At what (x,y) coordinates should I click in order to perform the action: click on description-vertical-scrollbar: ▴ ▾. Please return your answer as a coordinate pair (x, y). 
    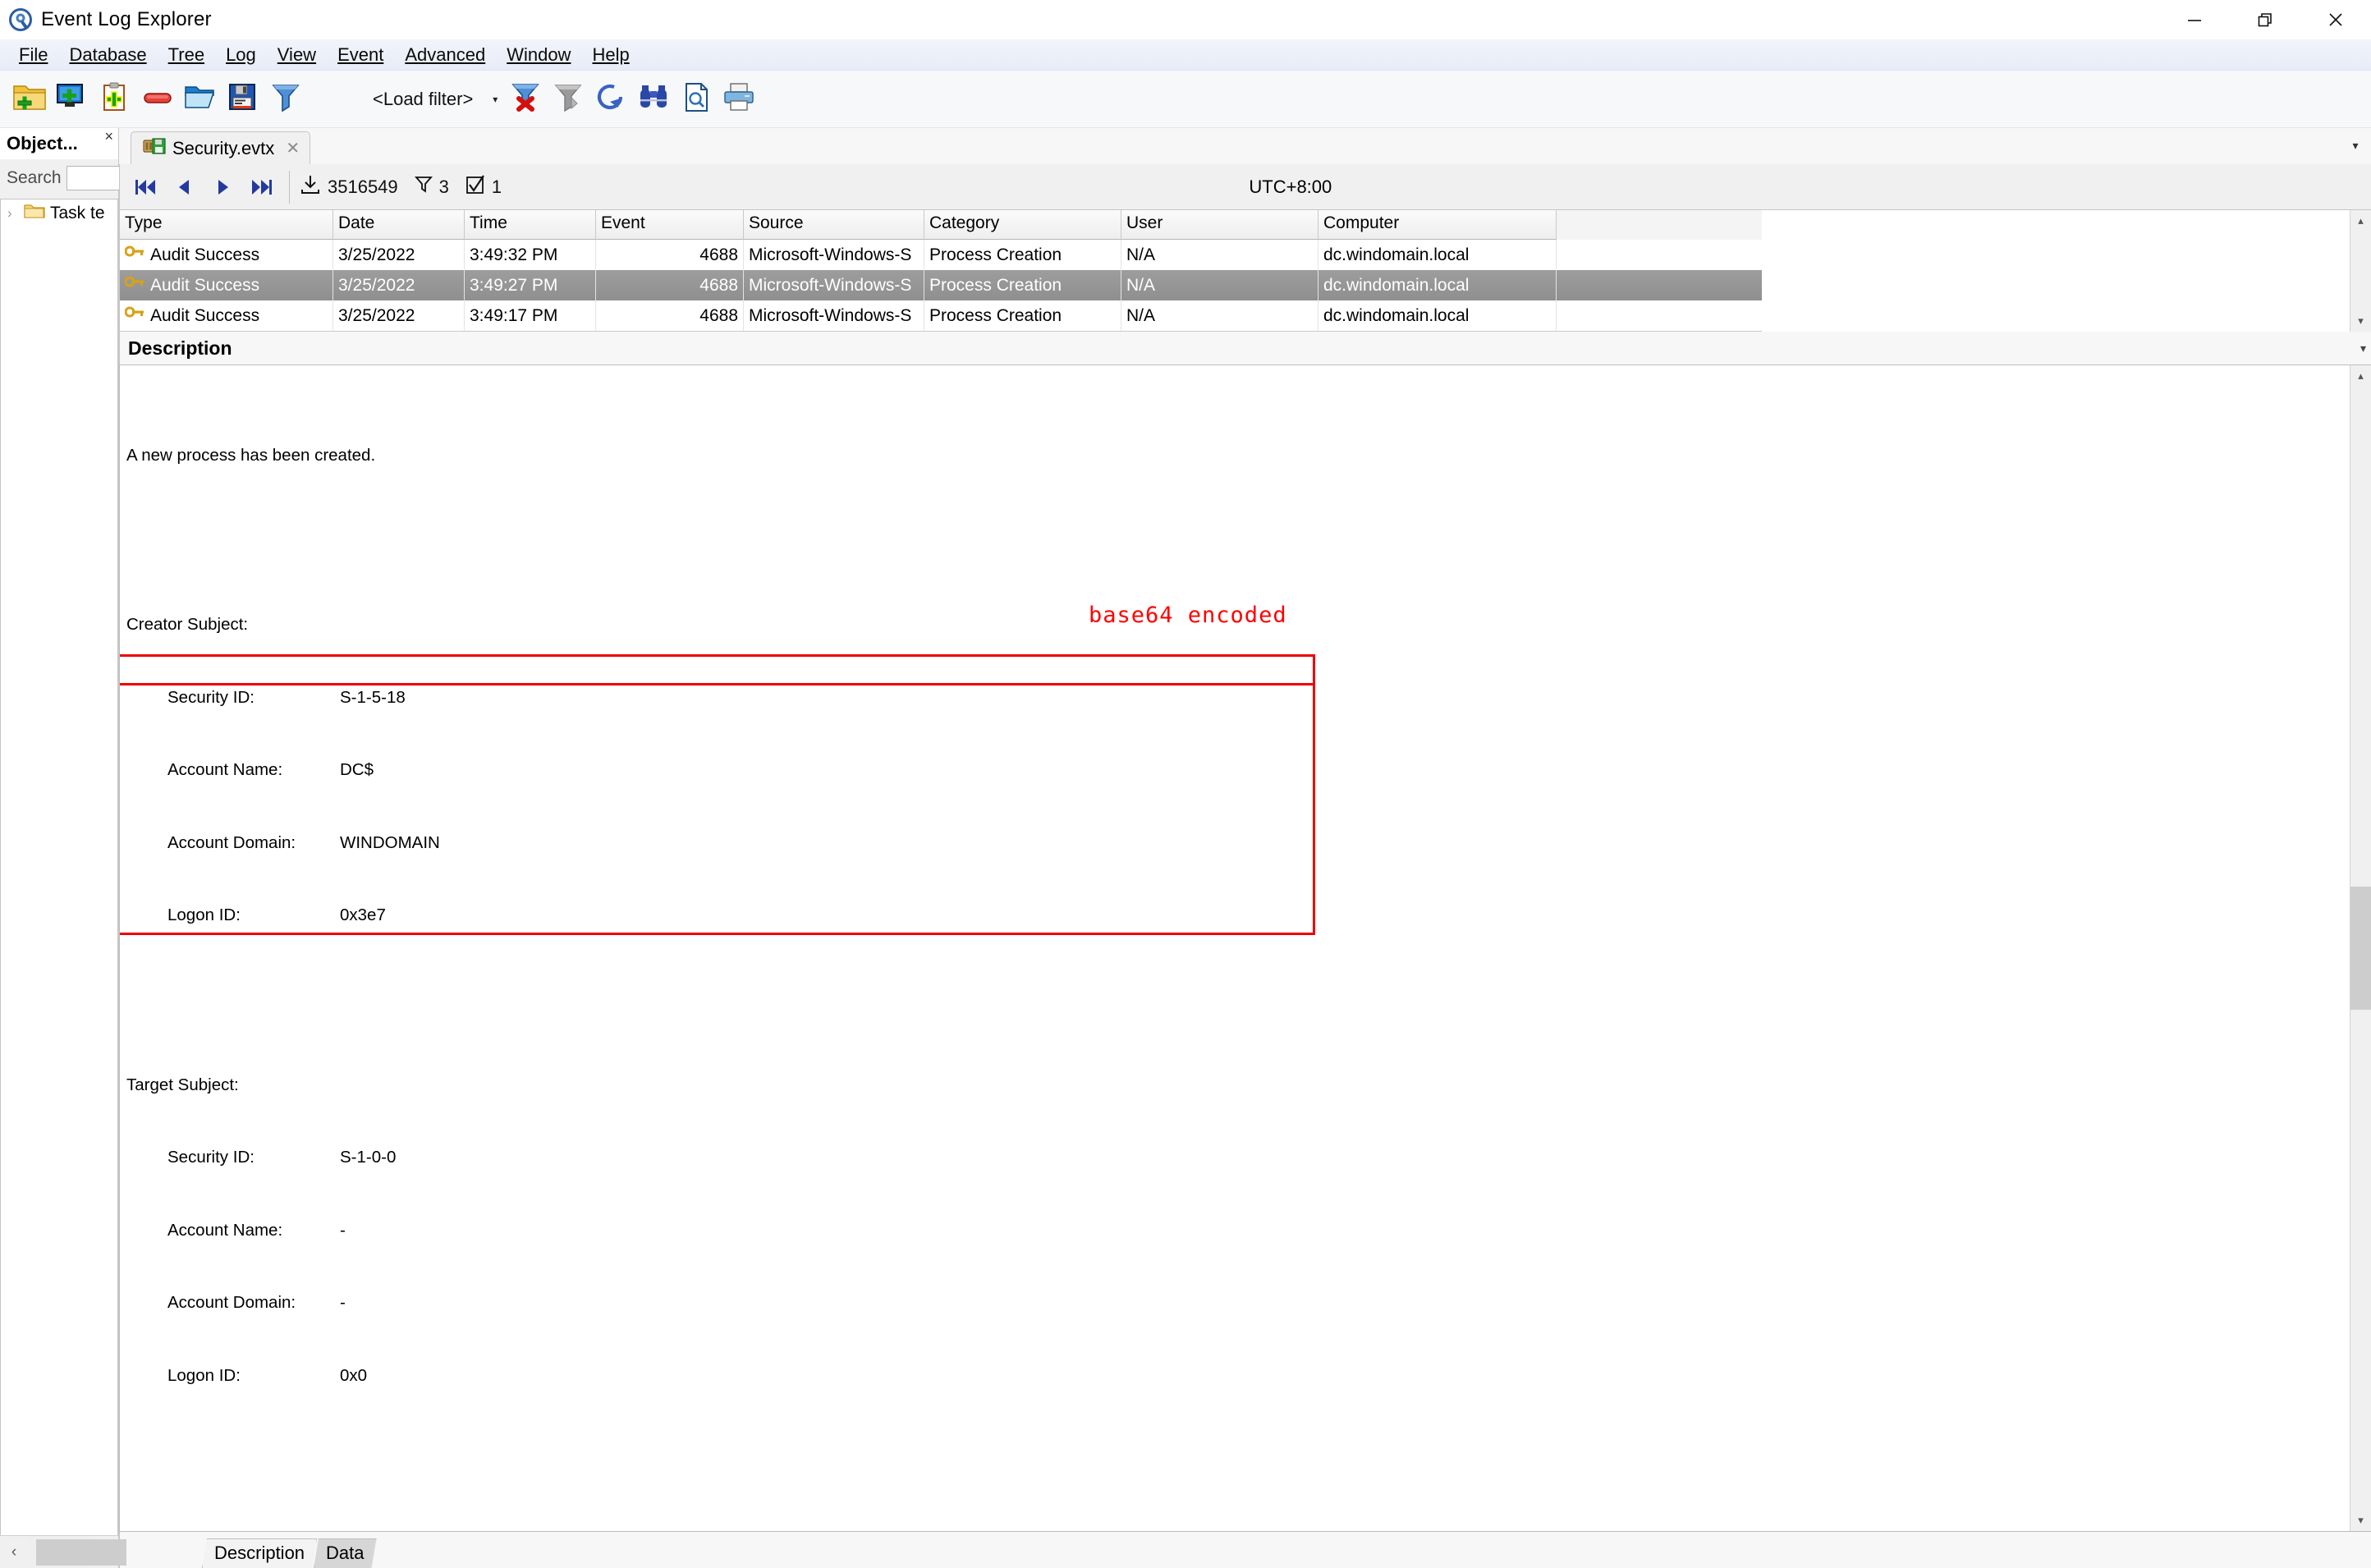
    Looking at the image, I should click on (2360, 948).